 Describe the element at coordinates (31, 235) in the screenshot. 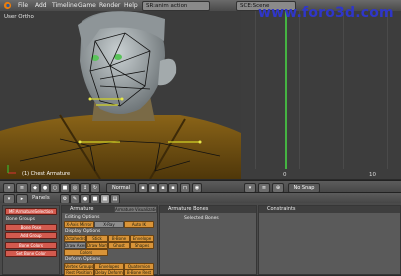

I see `add-group-button: Add Group` at that location.